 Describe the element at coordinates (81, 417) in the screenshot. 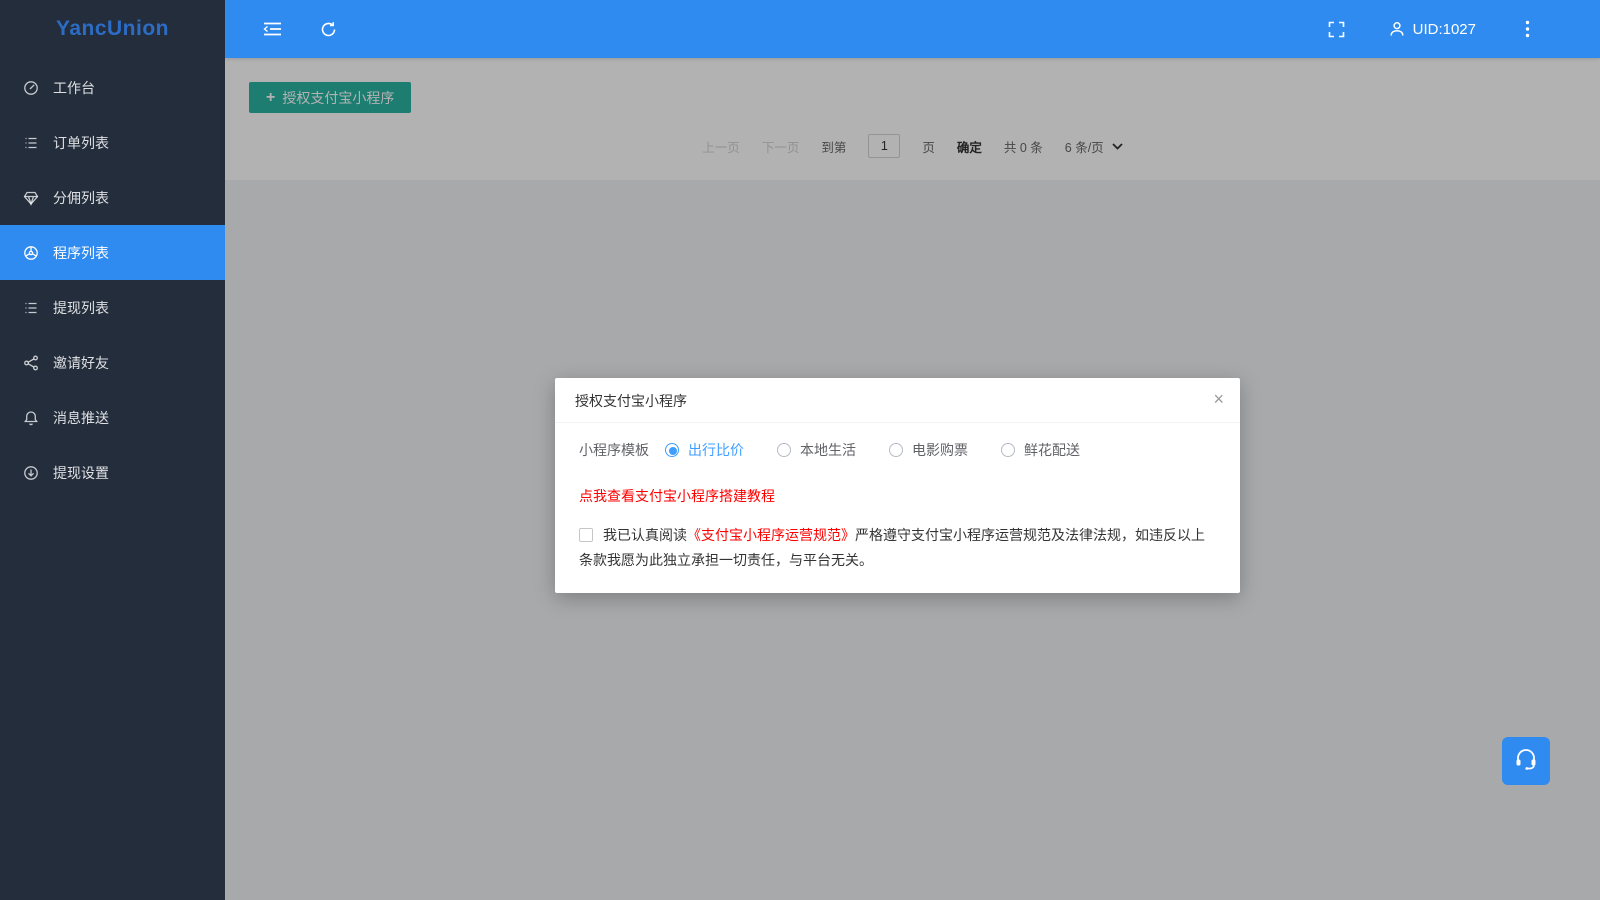

I see `sidebar-item-label: 消息推送` at that location.